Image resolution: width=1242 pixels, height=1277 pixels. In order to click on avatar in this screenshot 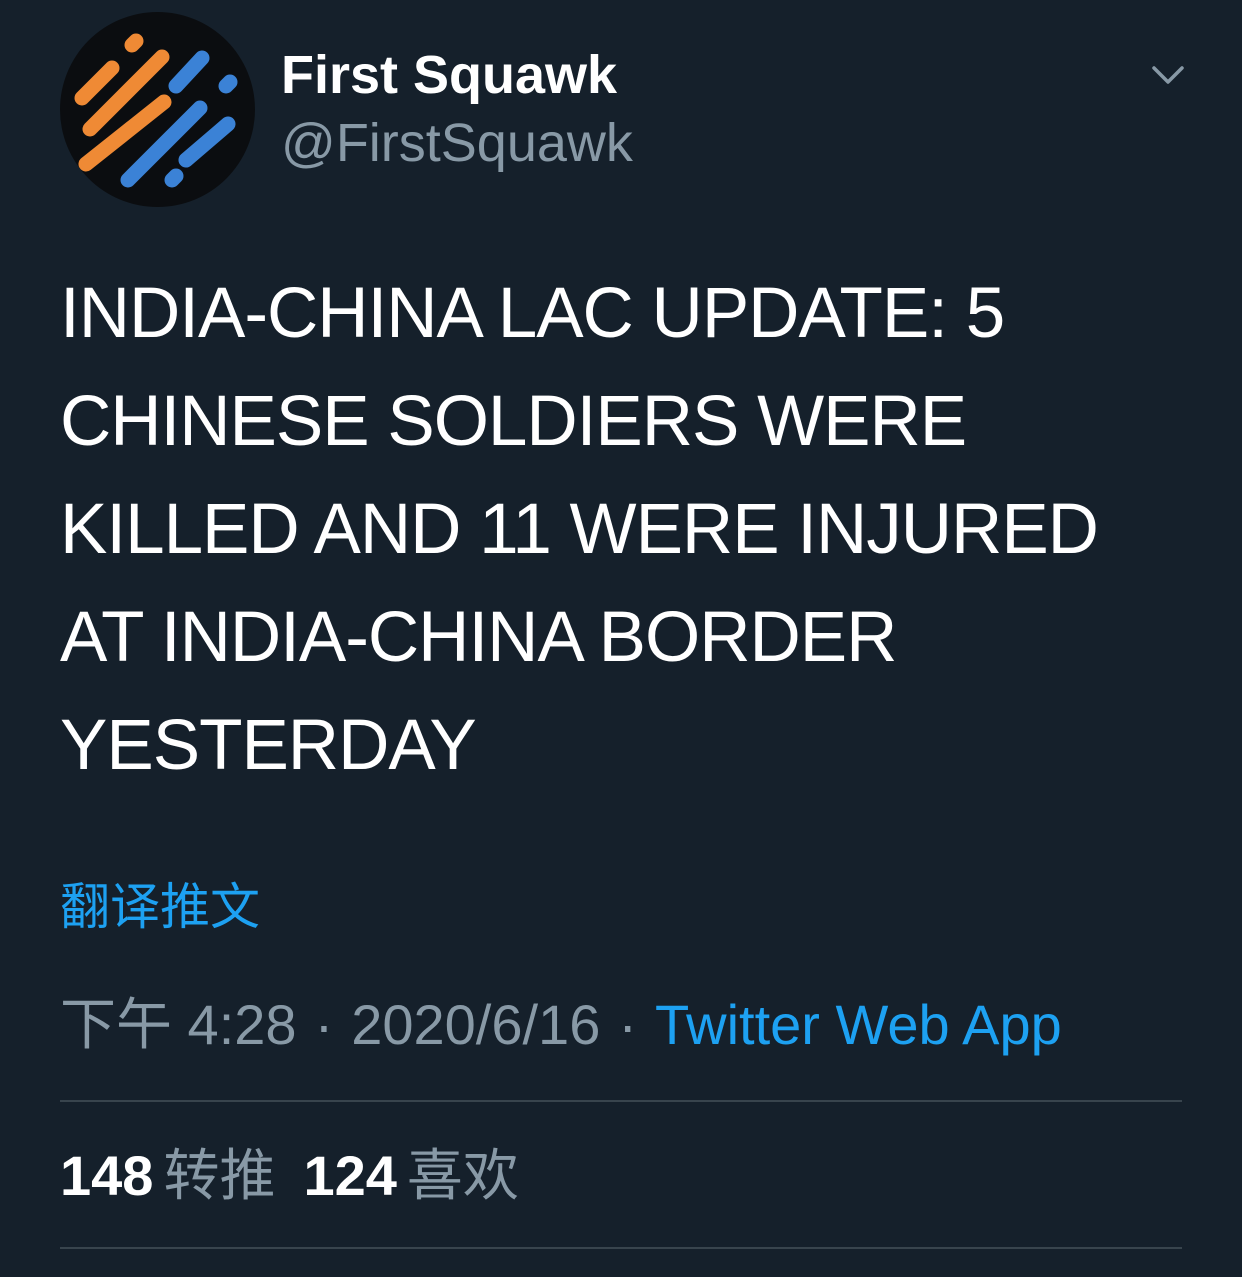, I will do `click(157, 109)`.